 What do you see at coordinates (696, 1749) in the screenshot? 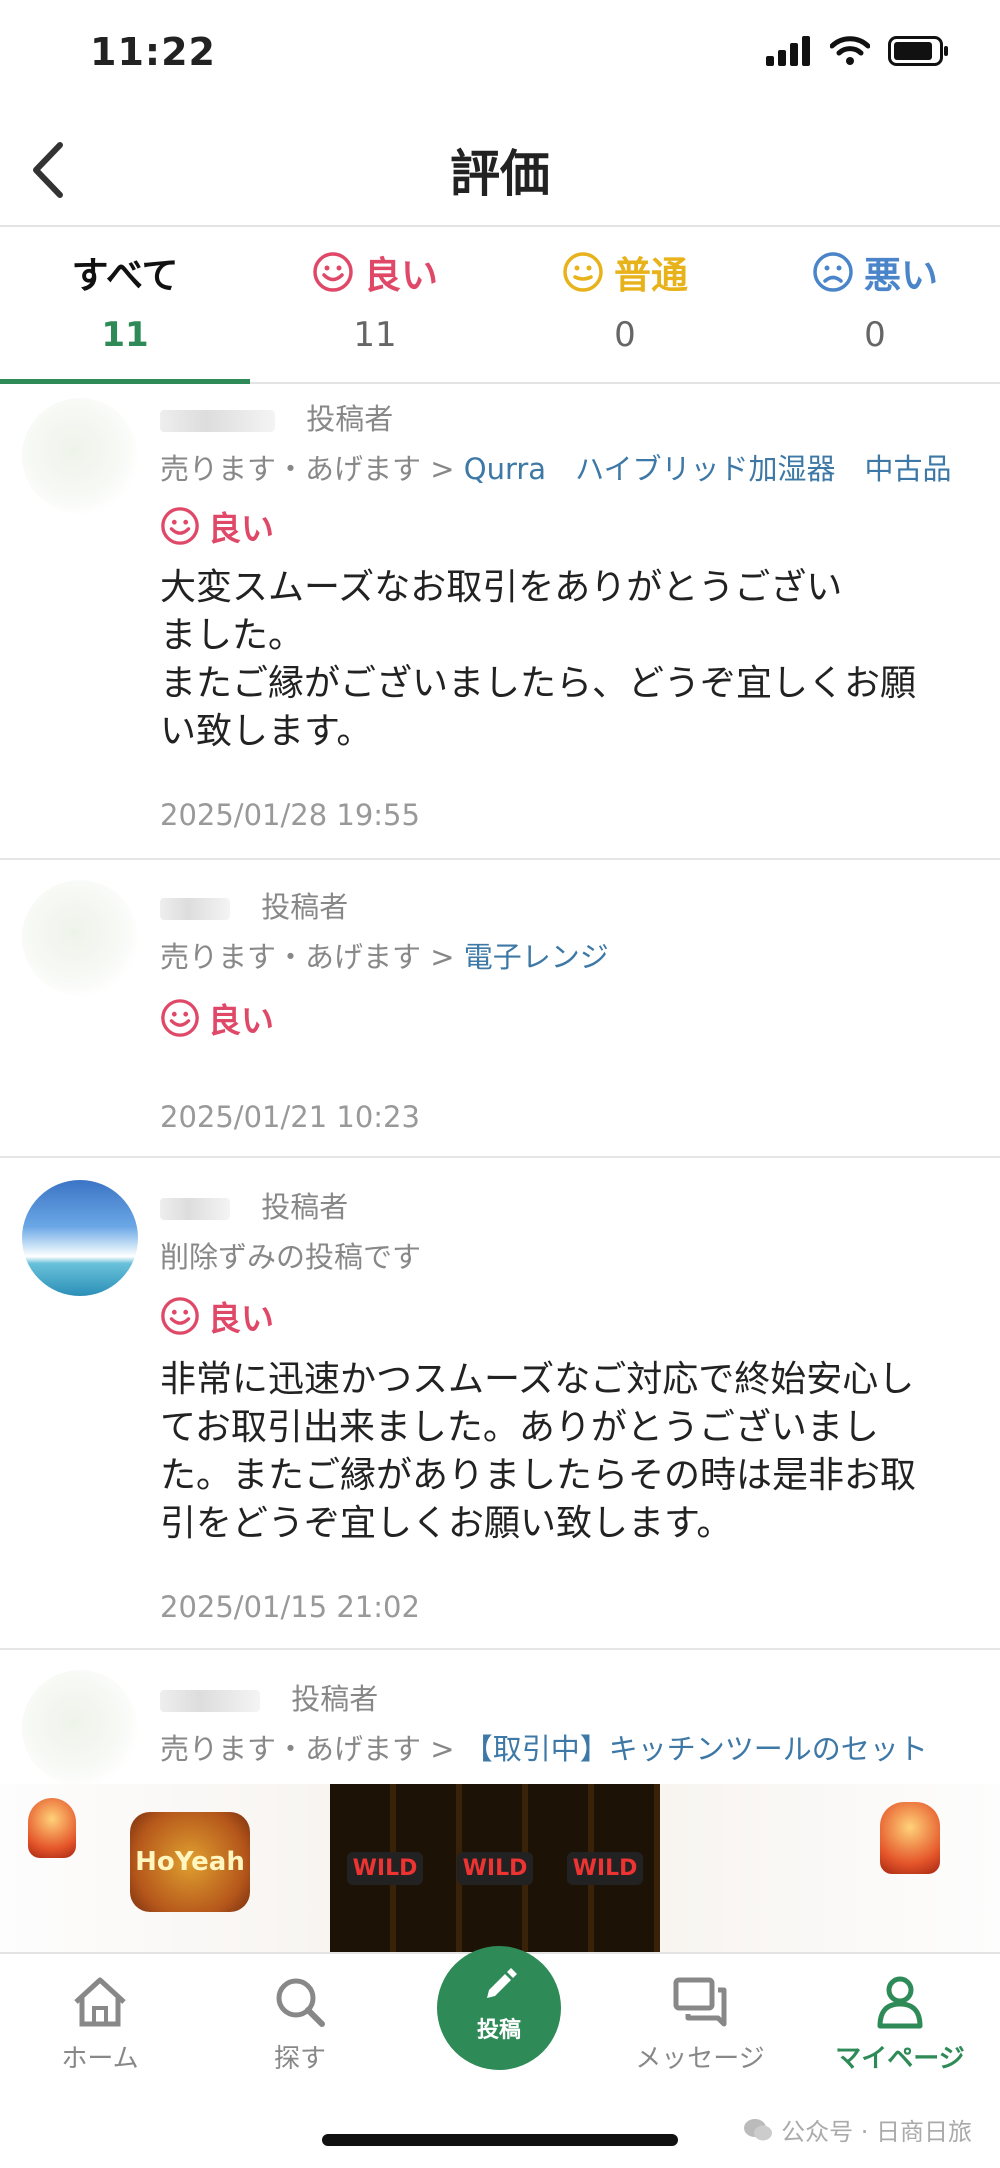
I see `post-link: 【取引中】キッチンツールのセット` at bounding box center [696, 1749].